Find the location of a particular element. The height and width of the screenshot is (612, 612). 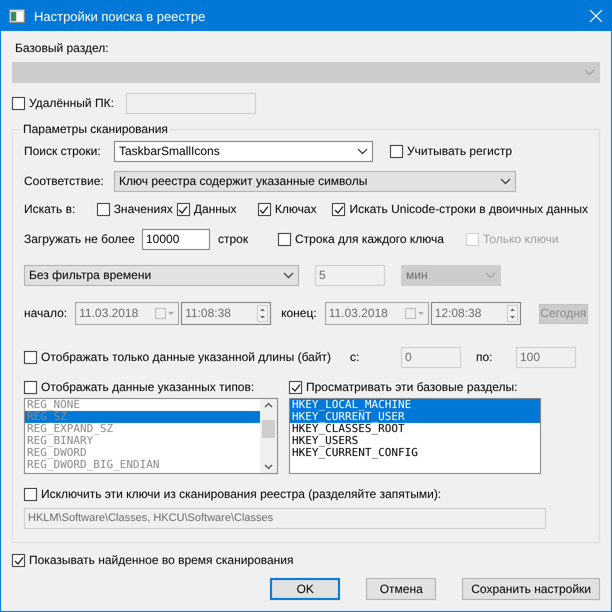

checkbox: Исключить эти ключи из сканирования реестра (разделяйте запятыми): is located at coordinates (306, 494).